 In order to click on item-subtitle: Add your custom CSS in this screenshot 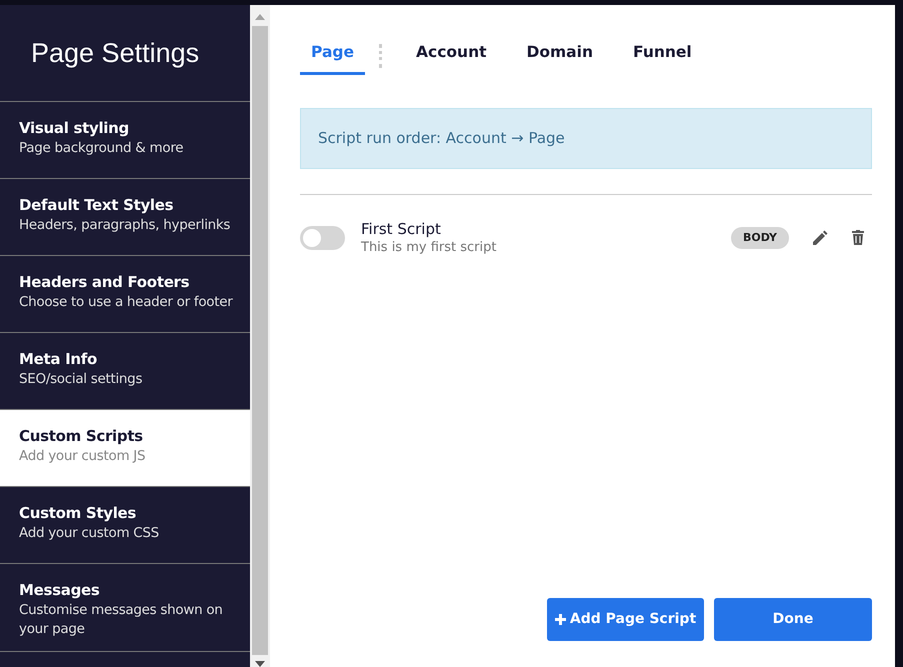, I will do `click(89, 533)`.